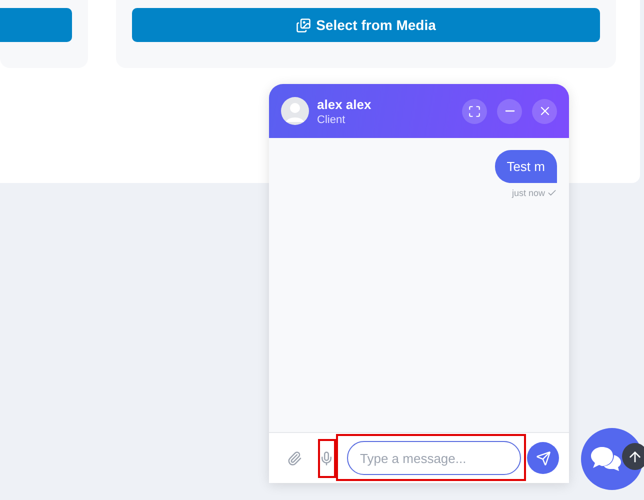 Image resolution: width=644 pixels, height=500 pixels. Describe the element at coordinates (635, 456) in the screenshot. I see `arrow-up-icon` at that location.